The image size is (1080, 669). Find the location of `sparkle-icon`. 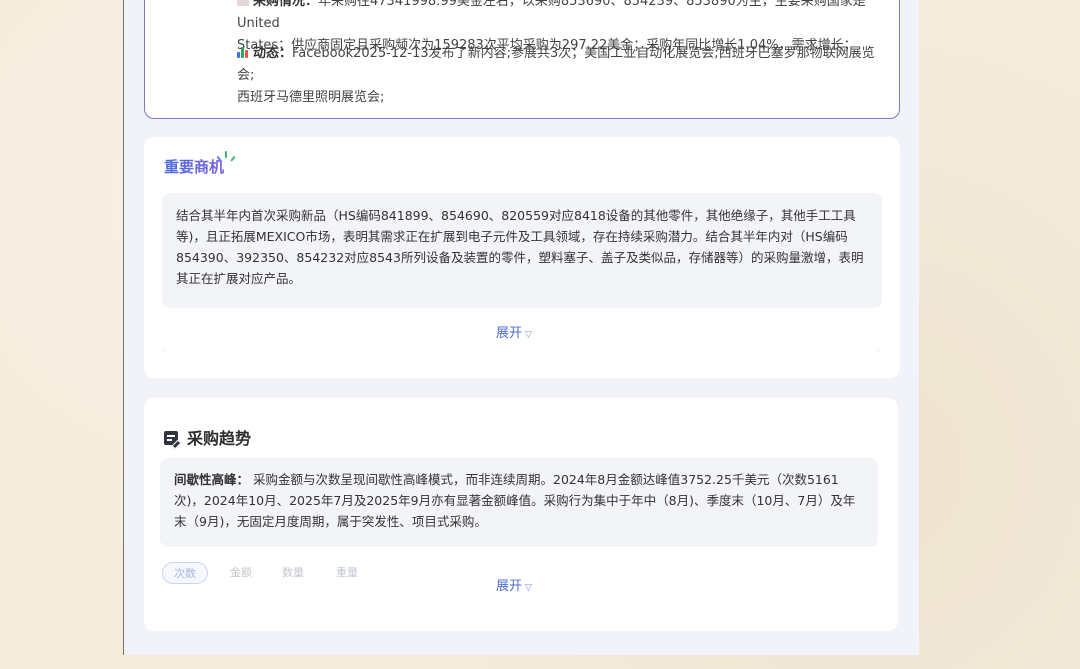

sparkle-icon is located at coordinates (226, 158).